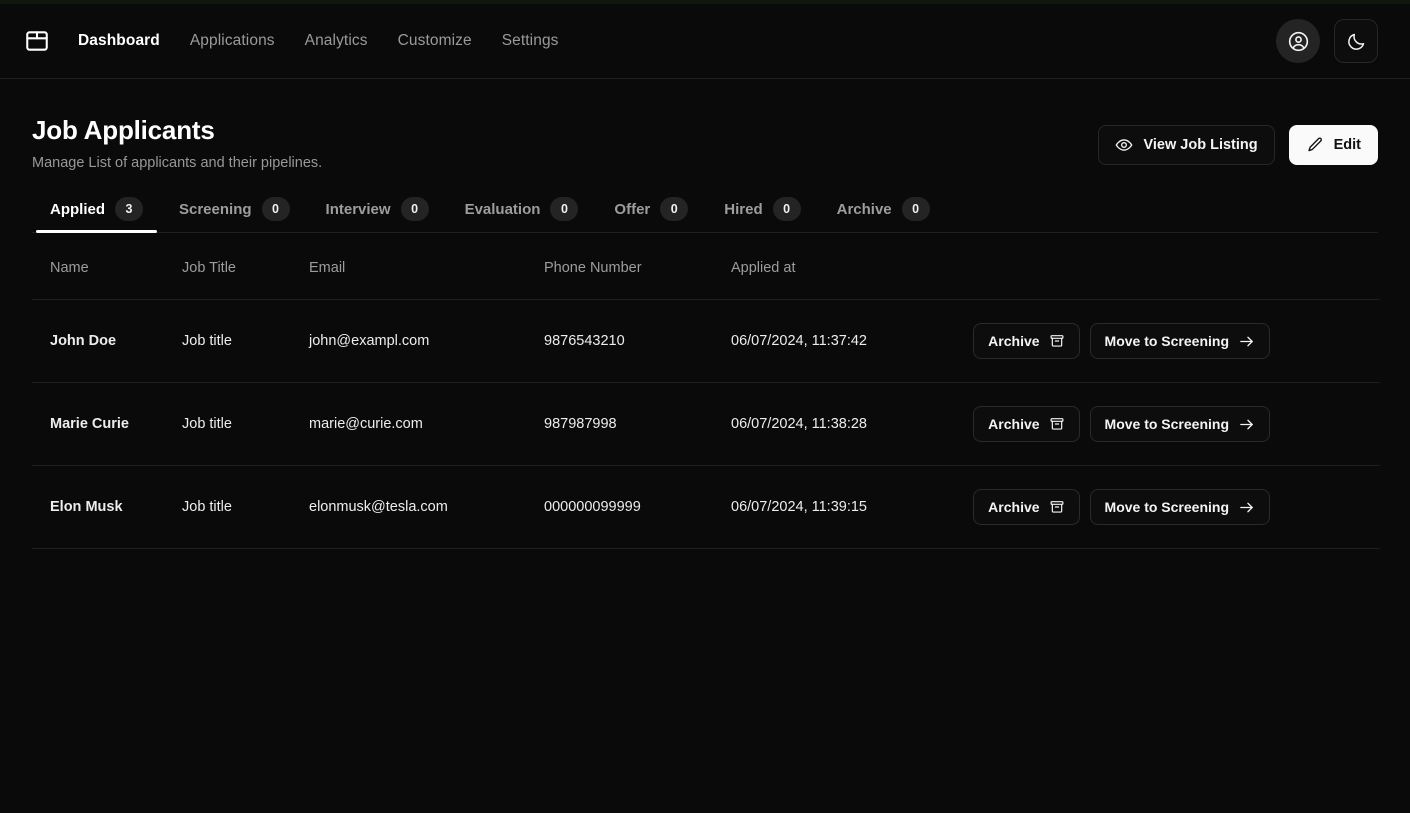  I want to click on tab-label: Hired, so click(743, 209).